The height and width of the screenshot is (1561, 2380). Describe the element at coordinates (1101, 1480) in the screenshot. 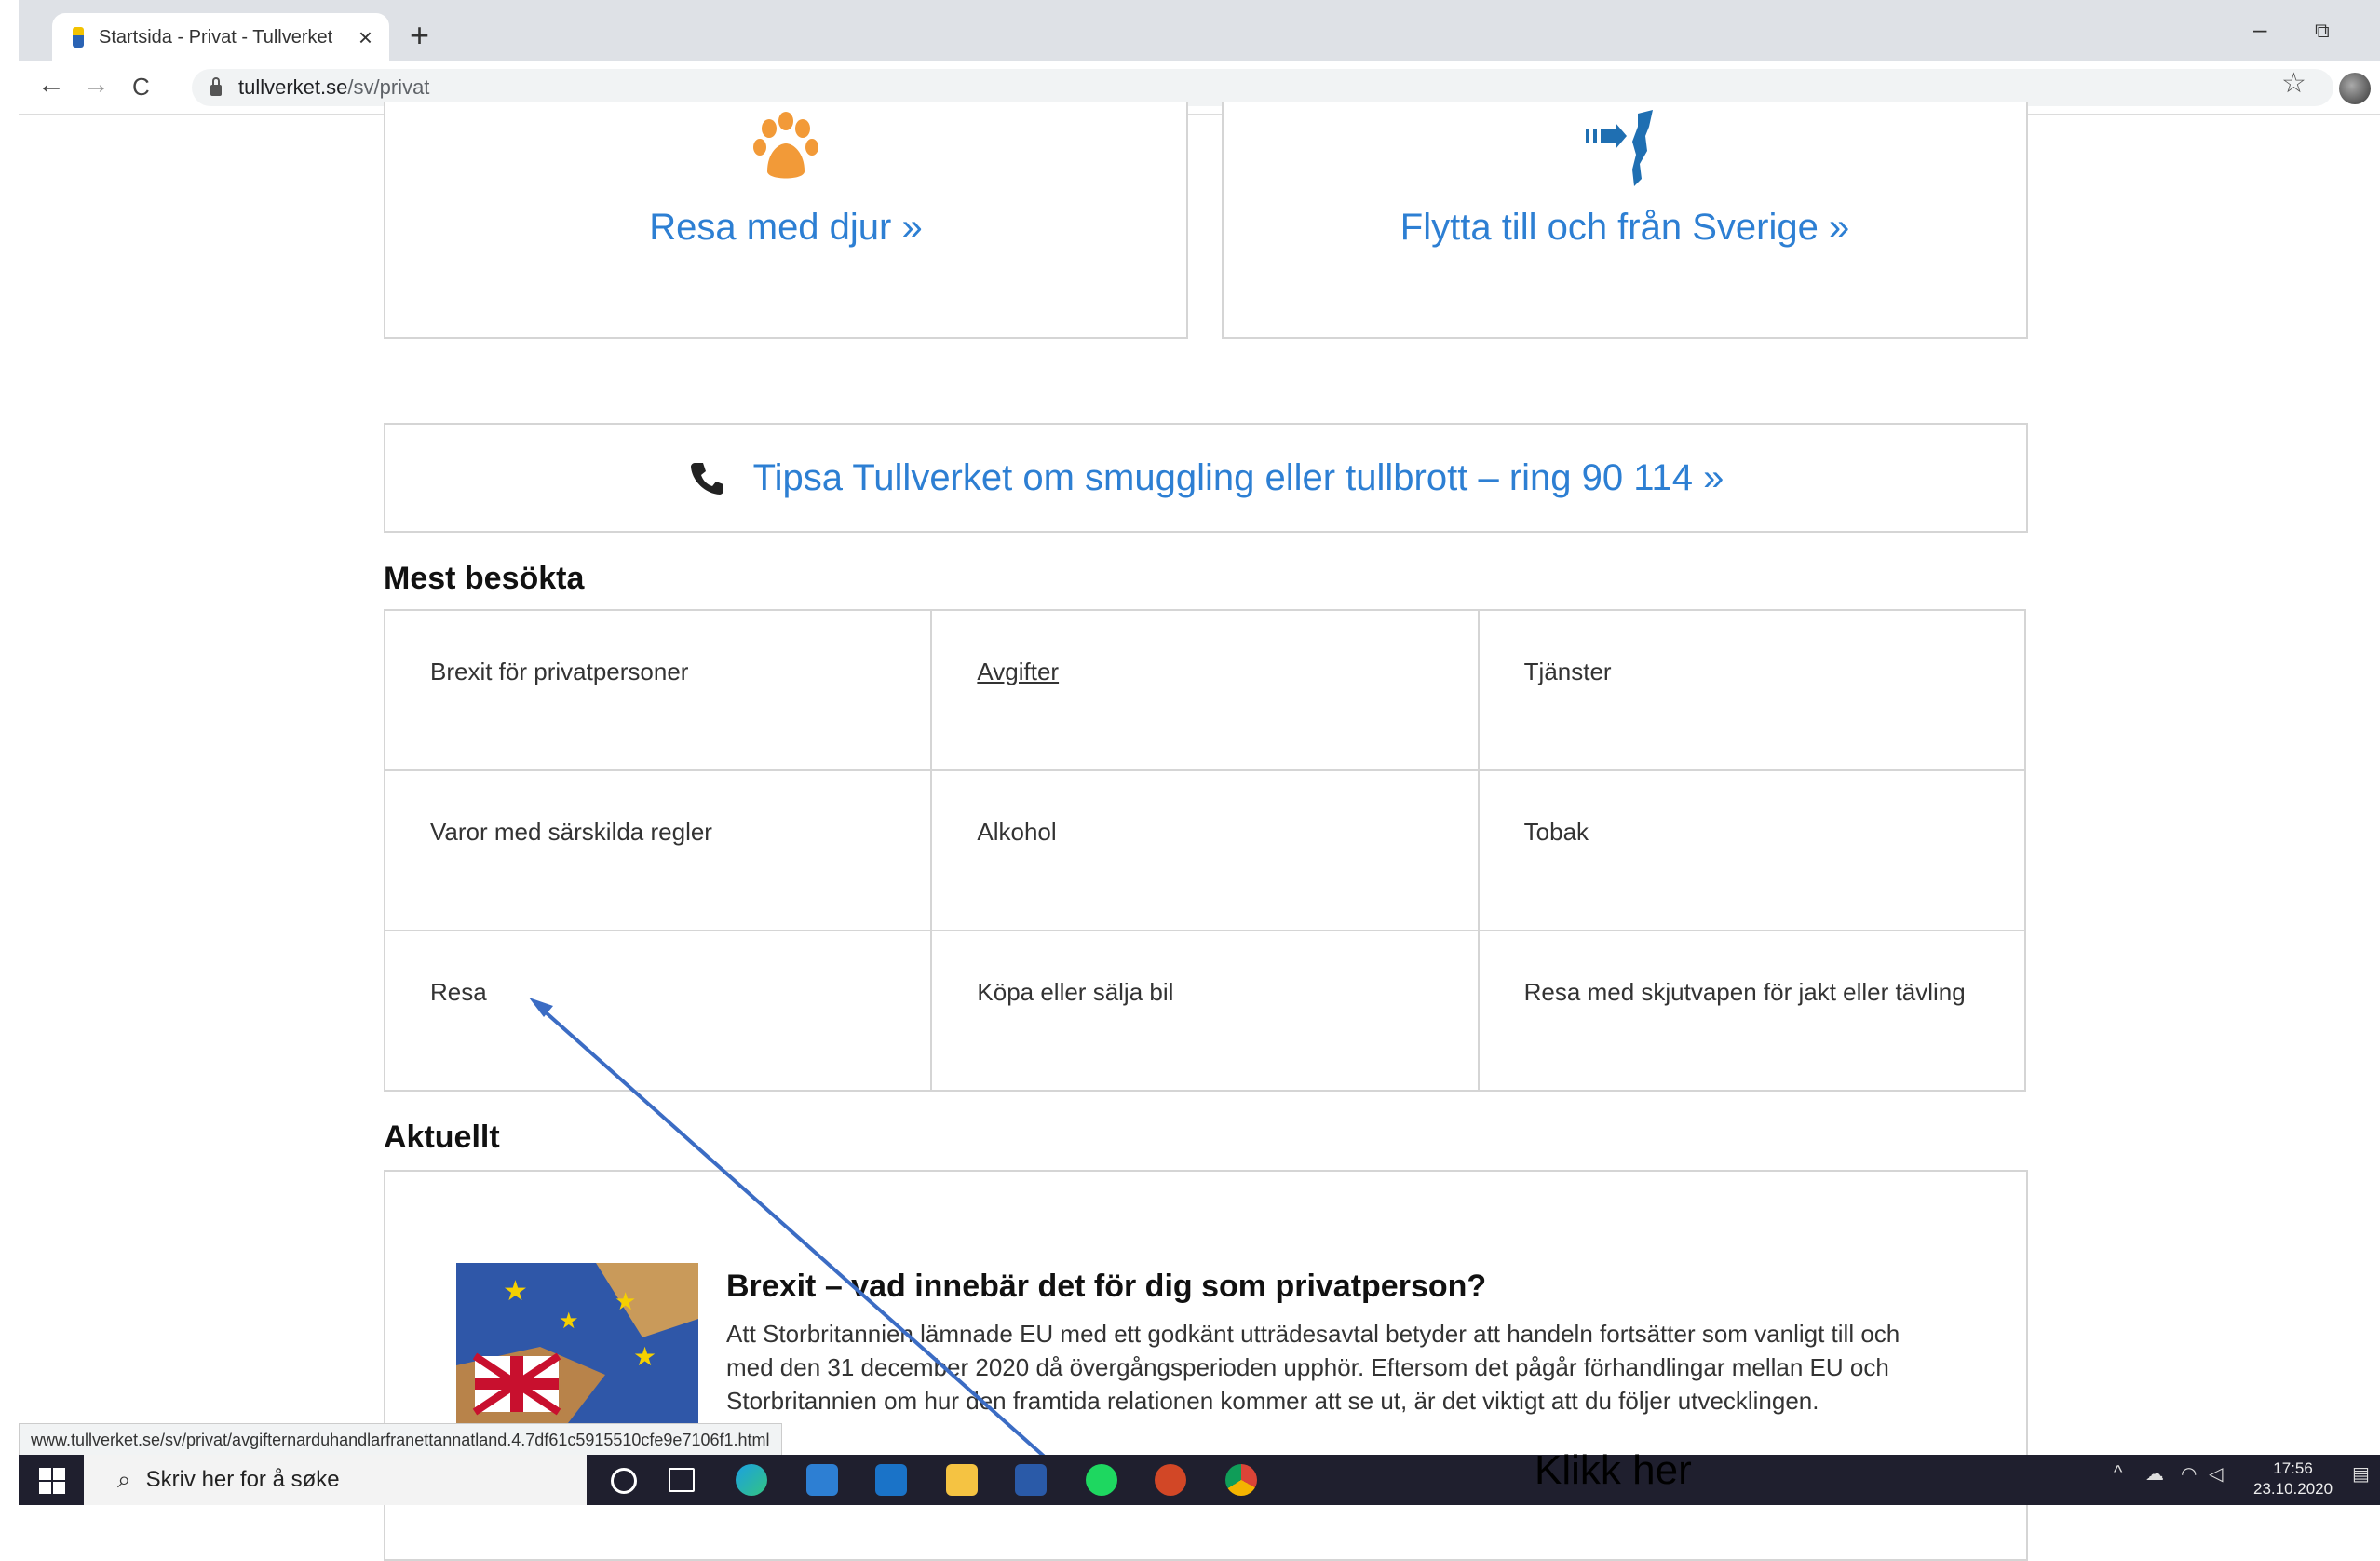

I see `spotify-icon` at that location.